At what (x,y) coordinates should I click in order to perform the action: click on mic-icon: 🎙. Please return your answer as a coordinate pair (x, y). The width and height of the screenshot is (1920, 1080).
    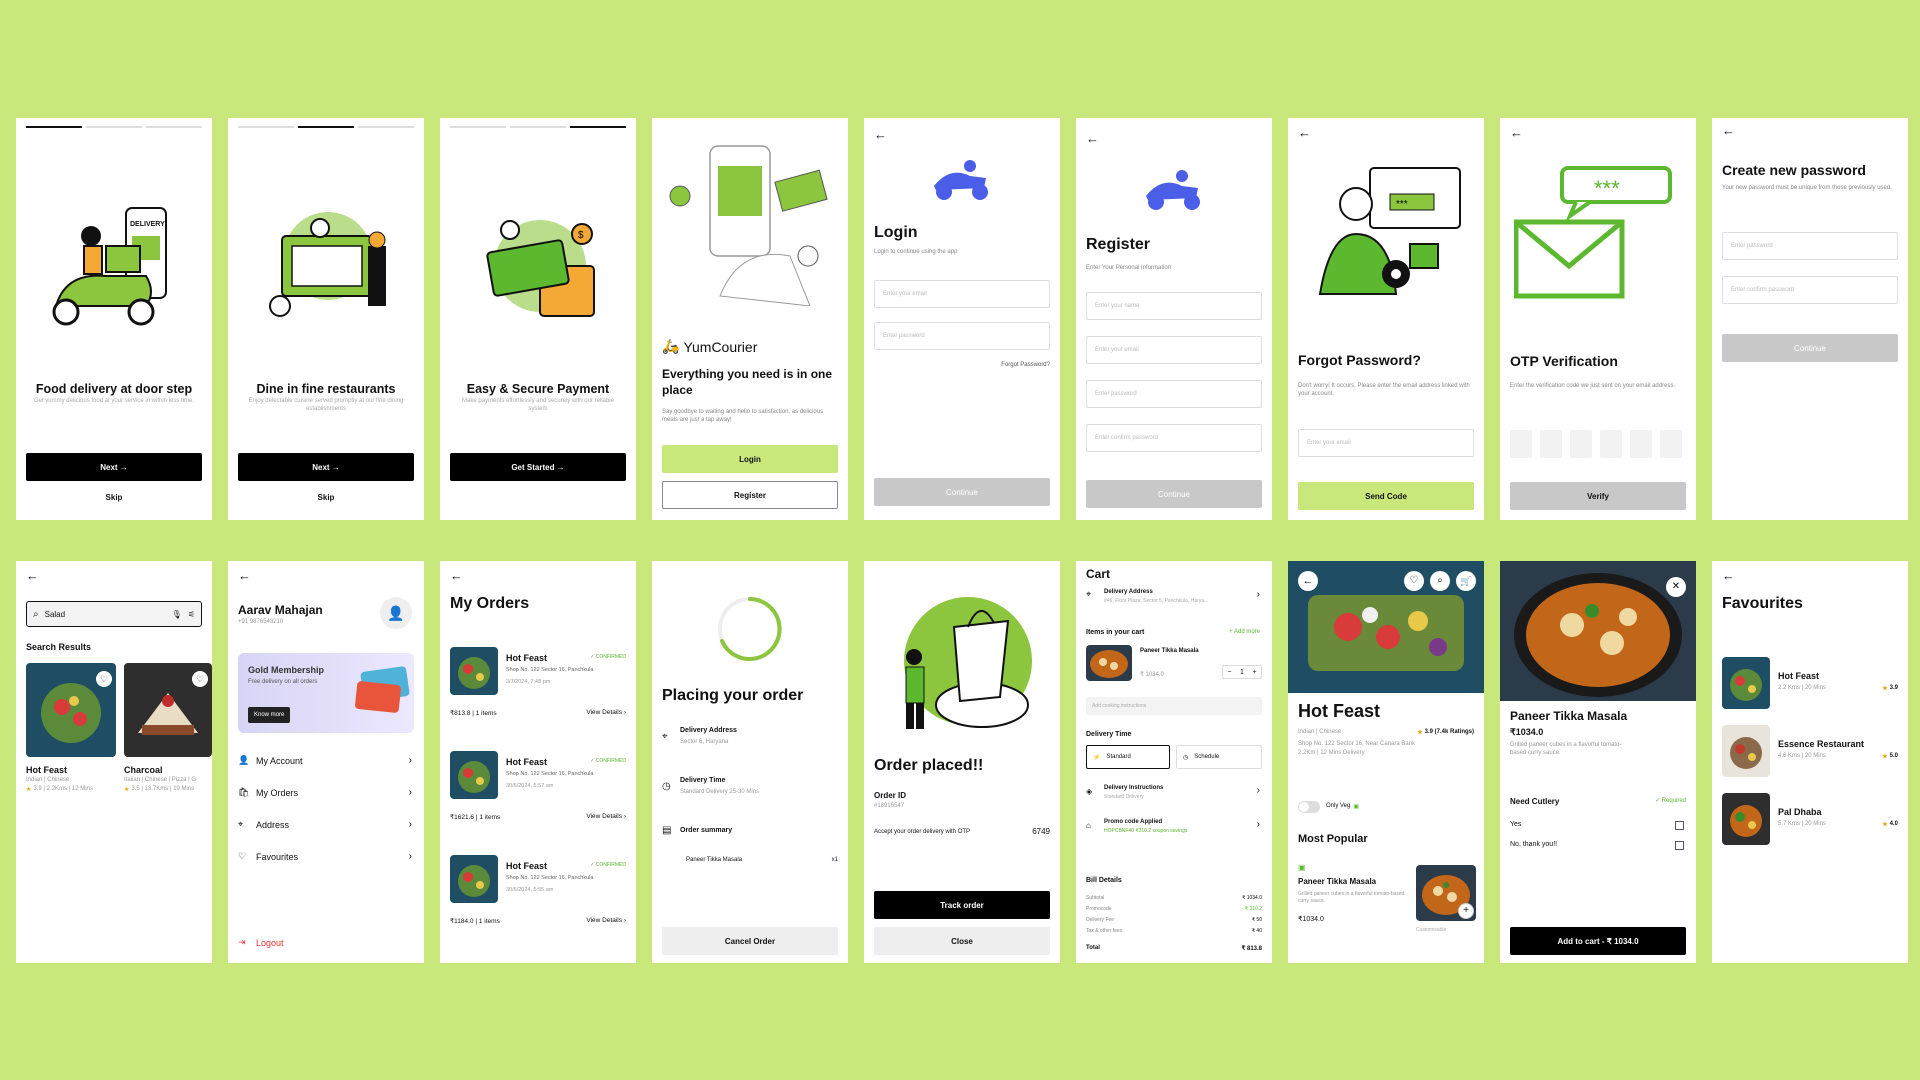
    Looking at the image, I should click on (177, 614).